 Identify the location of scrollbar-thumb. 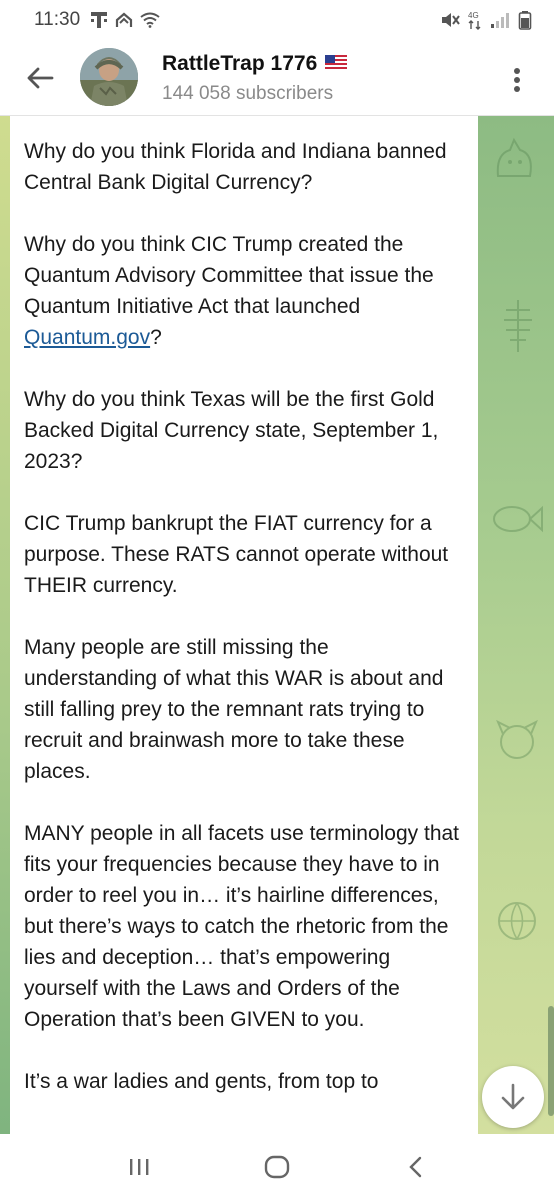
(551, 1061).